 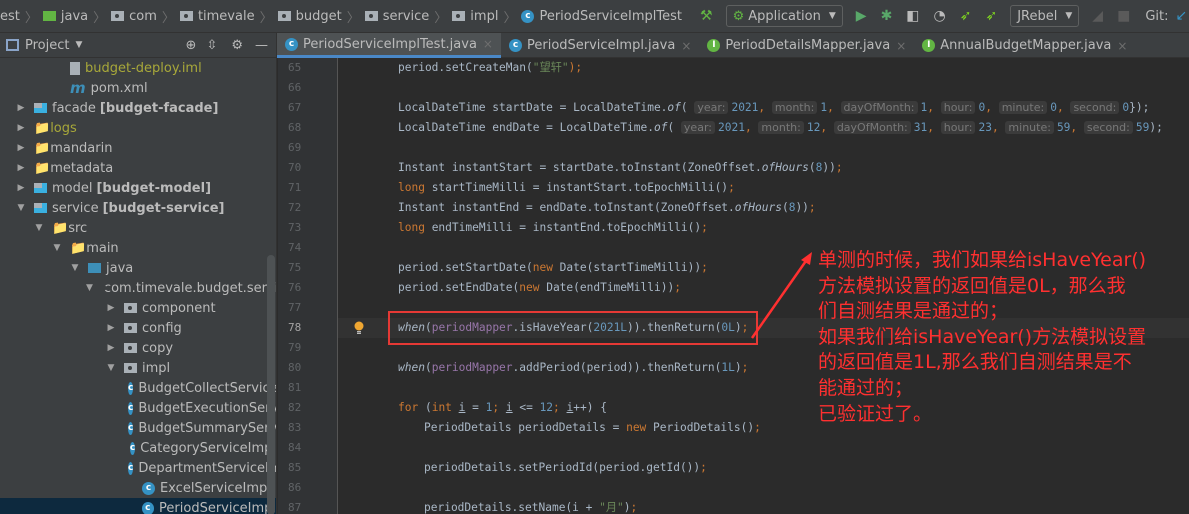 What do you see at coordinates (982, 260) in the screenshot?
I see `annotation-line: 单测的时候，我们如果给isHaveYear()` at bounding box center [982, 260].